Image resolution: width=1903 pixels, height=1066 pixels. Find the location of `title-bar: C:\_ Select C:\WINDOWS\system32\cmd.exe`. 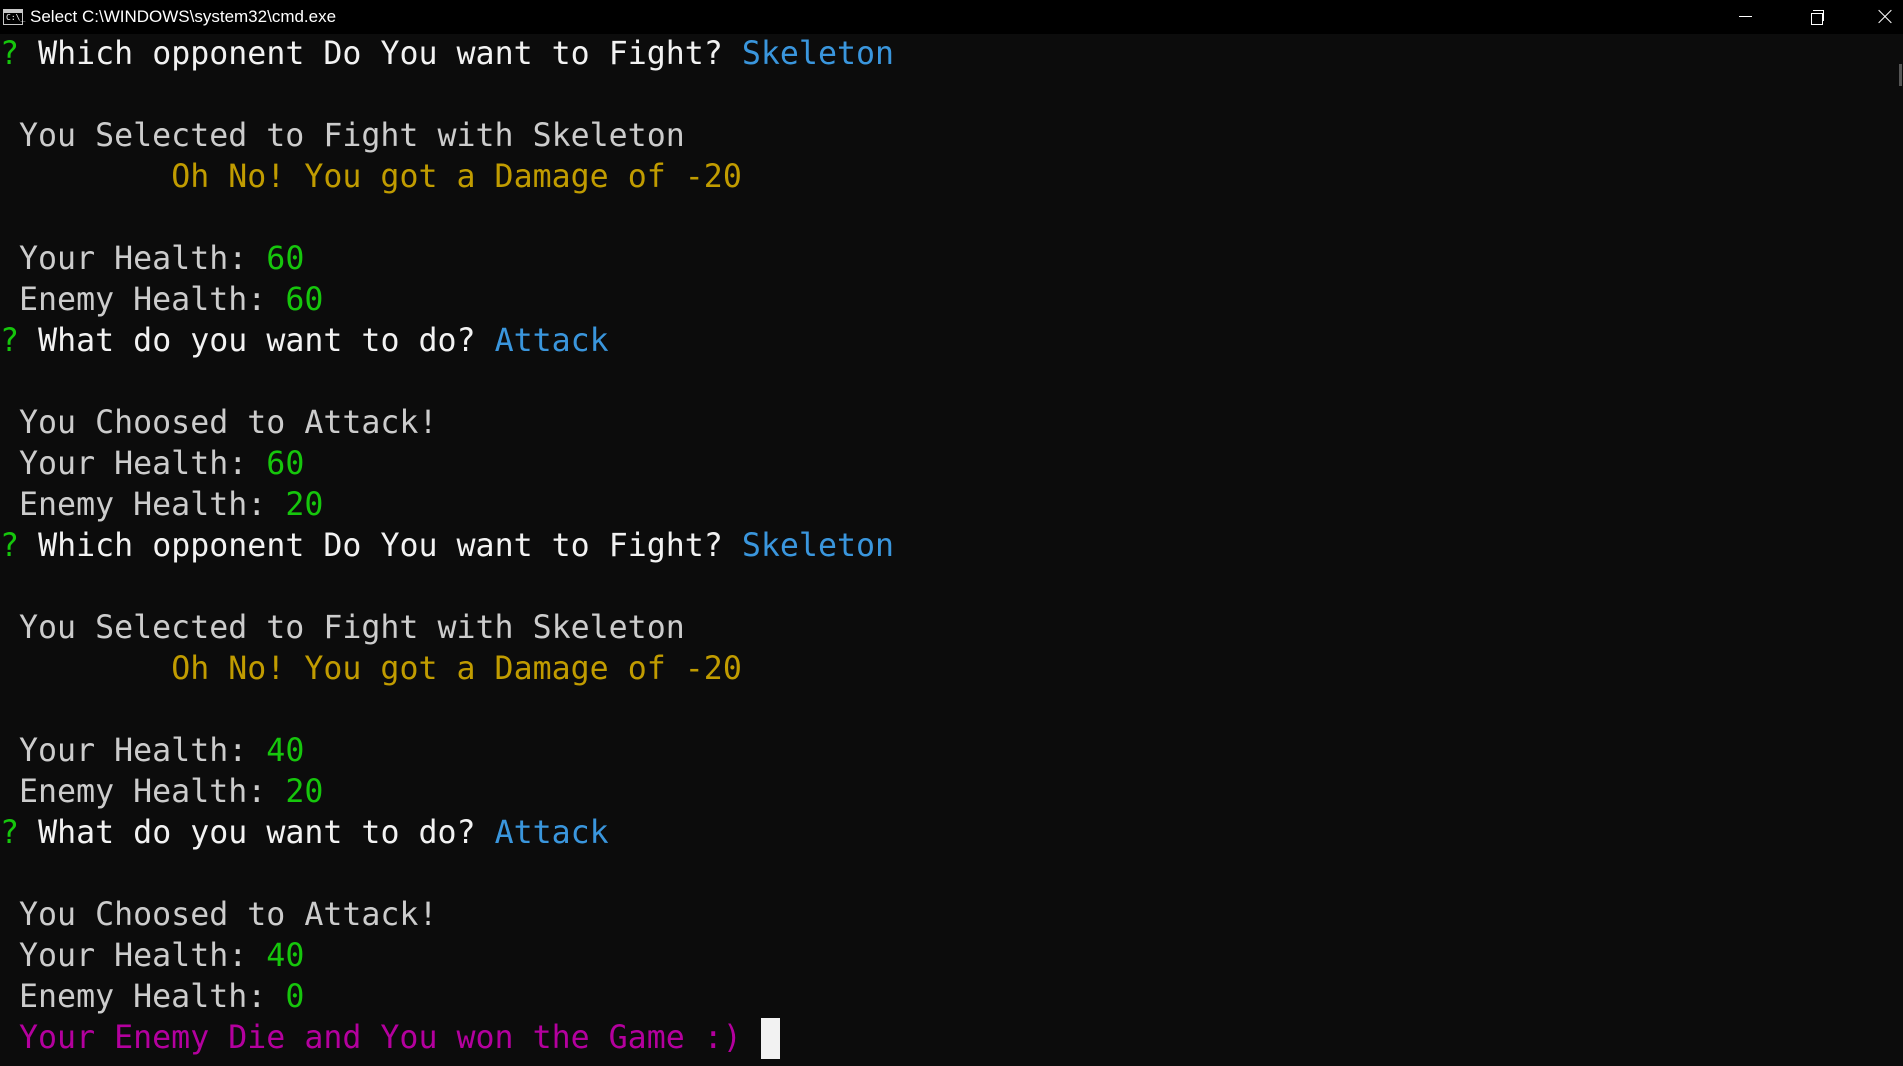

title-bar: C:\_ Select C:\WINDOWS\system32\cmd.exe is located at coordinates (951, 17).